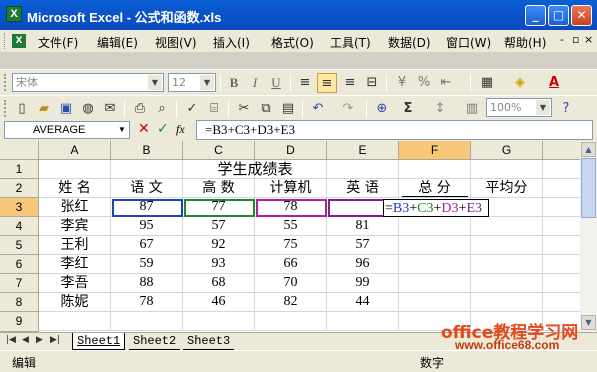 The image size is (597, 372). What do you see at coordinates (75, 150) in the screenshot?
I see `column-header-a: A` at bounding box center [75, 150].